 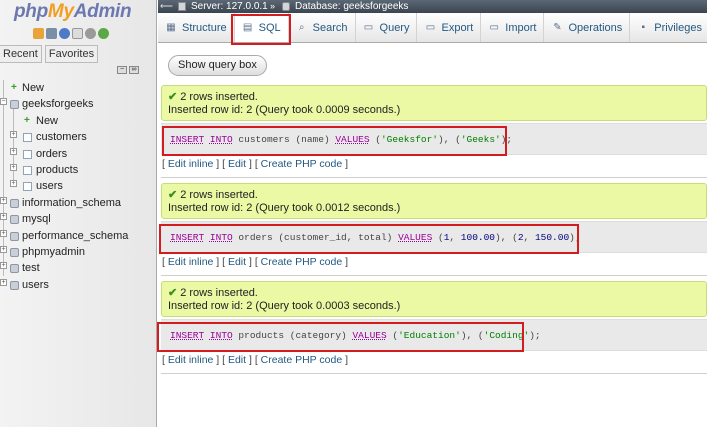 What do you see at coordinates (478, 237) in the screenshot?
I see `sql-token: 100.00` at bounding box center [478, 237].